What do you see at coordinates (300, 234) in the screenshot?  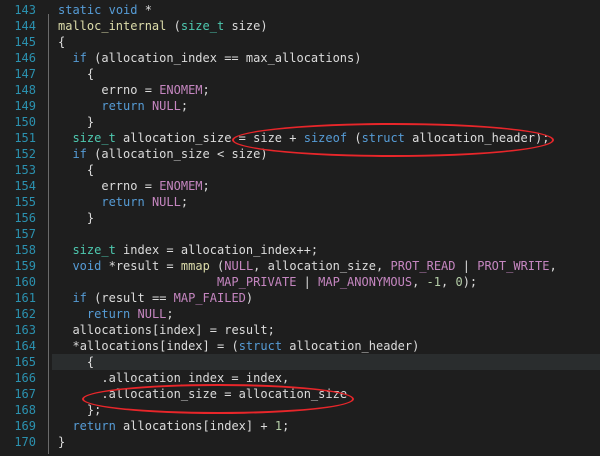 I see `code-line: 157` at bounding box center [300, 234].